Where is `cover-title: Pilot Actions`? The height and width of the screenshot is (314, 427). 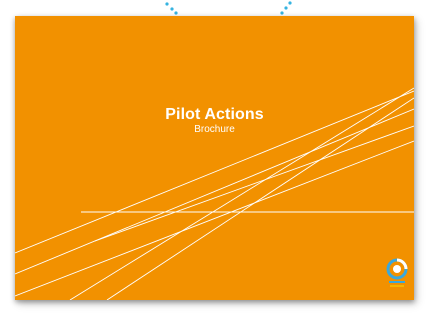 cover-title: Pilot Actions is located at coordinates (214, 114).